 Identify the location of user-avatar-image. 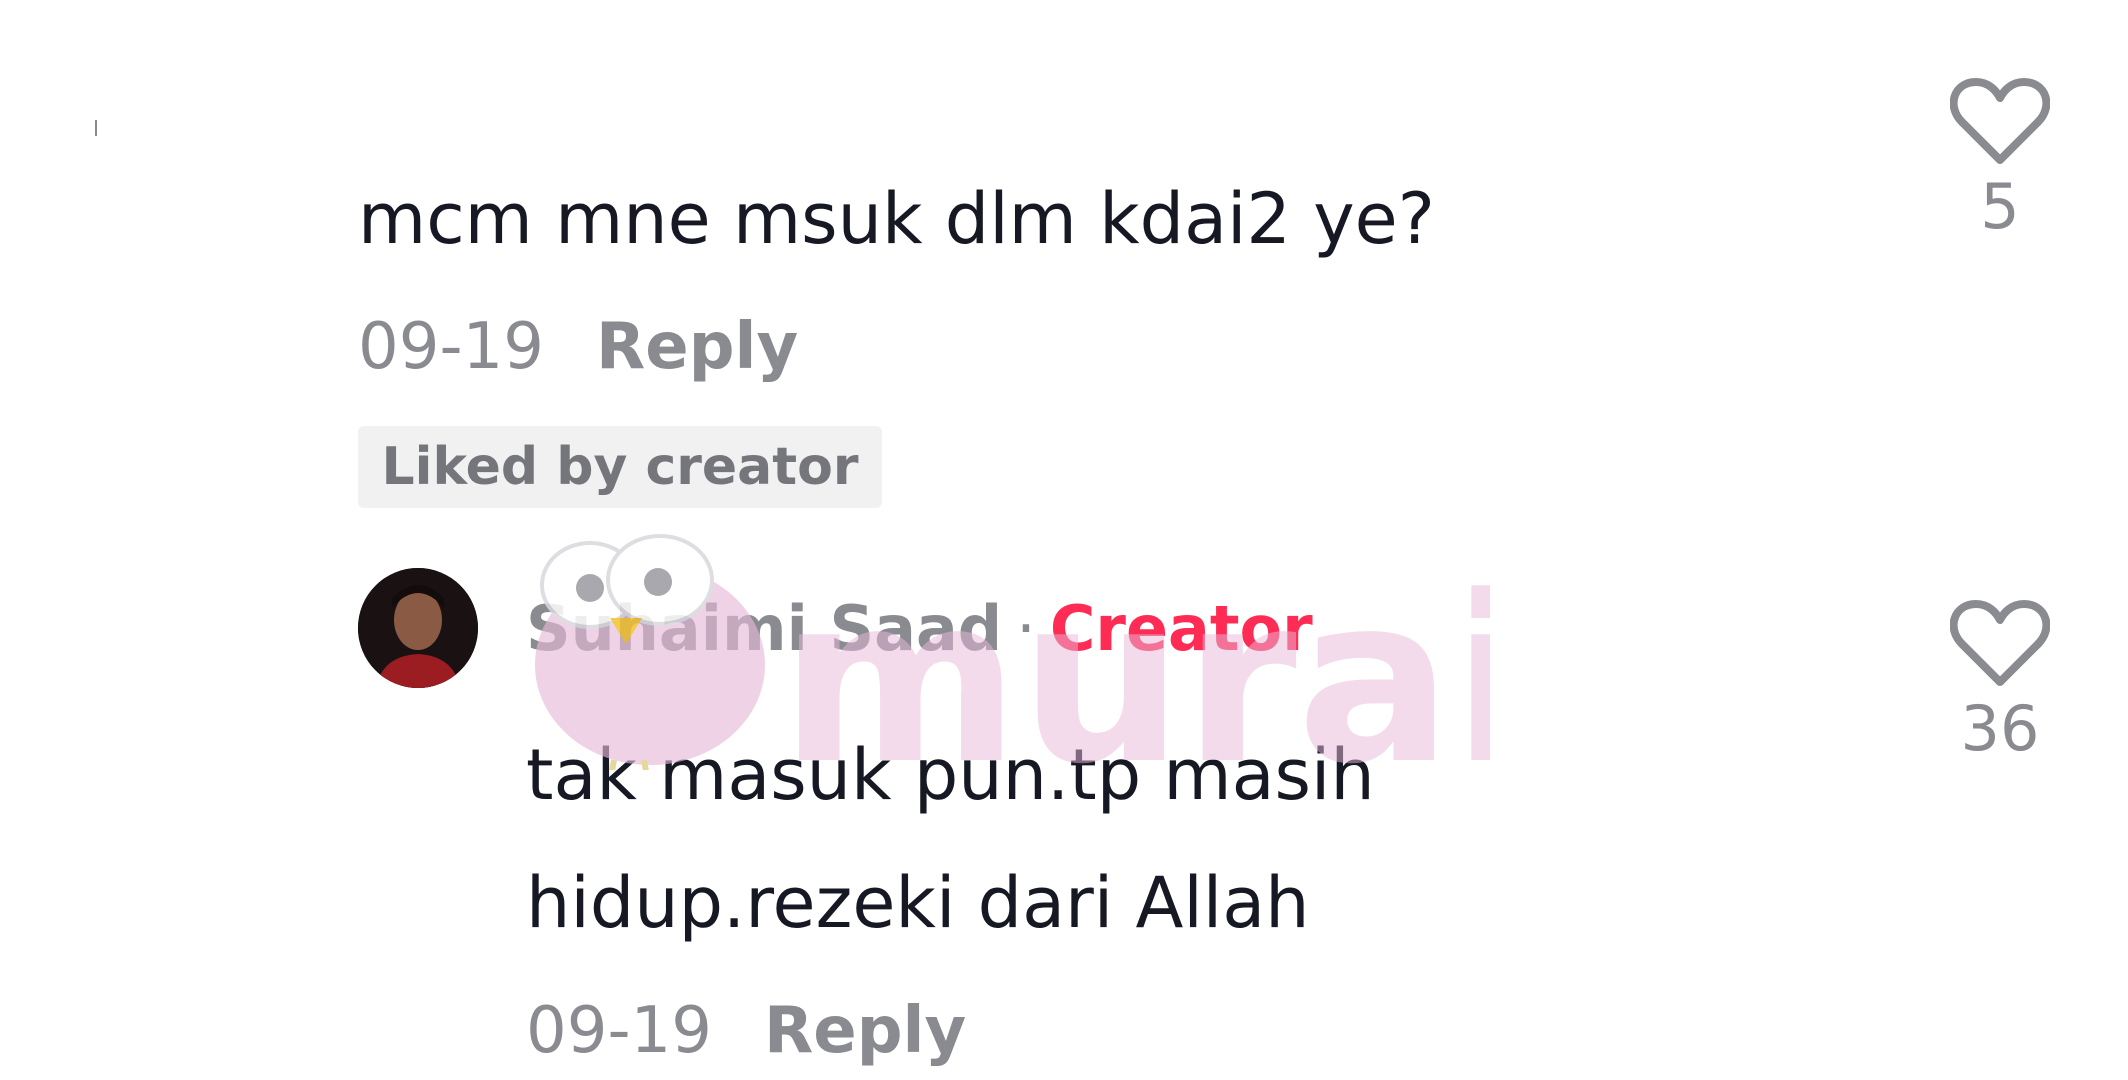
(418, 628).